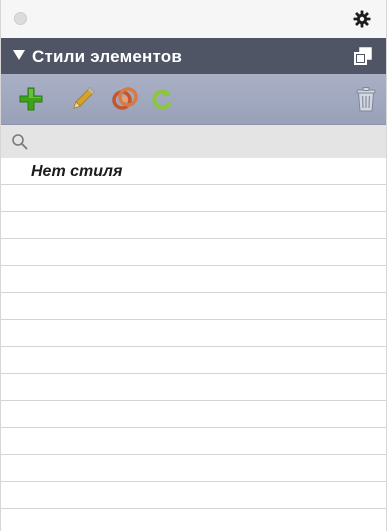  Describe the element at coordinates (200, 142) in the screenshot. I see `search-input` at that location.